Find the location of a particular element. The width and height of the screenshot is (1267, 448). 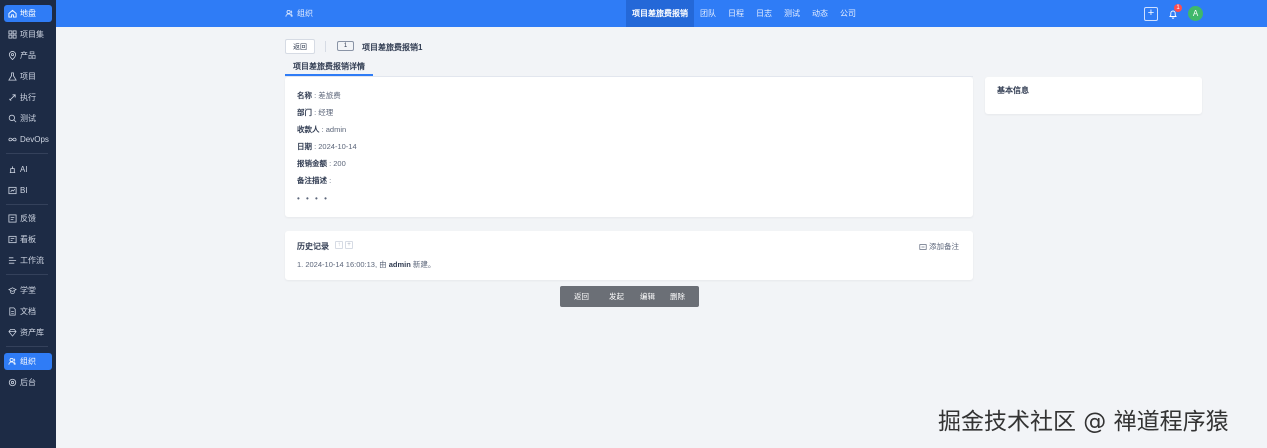

sort-icon: ↑ is located at coordinates (339, 245).